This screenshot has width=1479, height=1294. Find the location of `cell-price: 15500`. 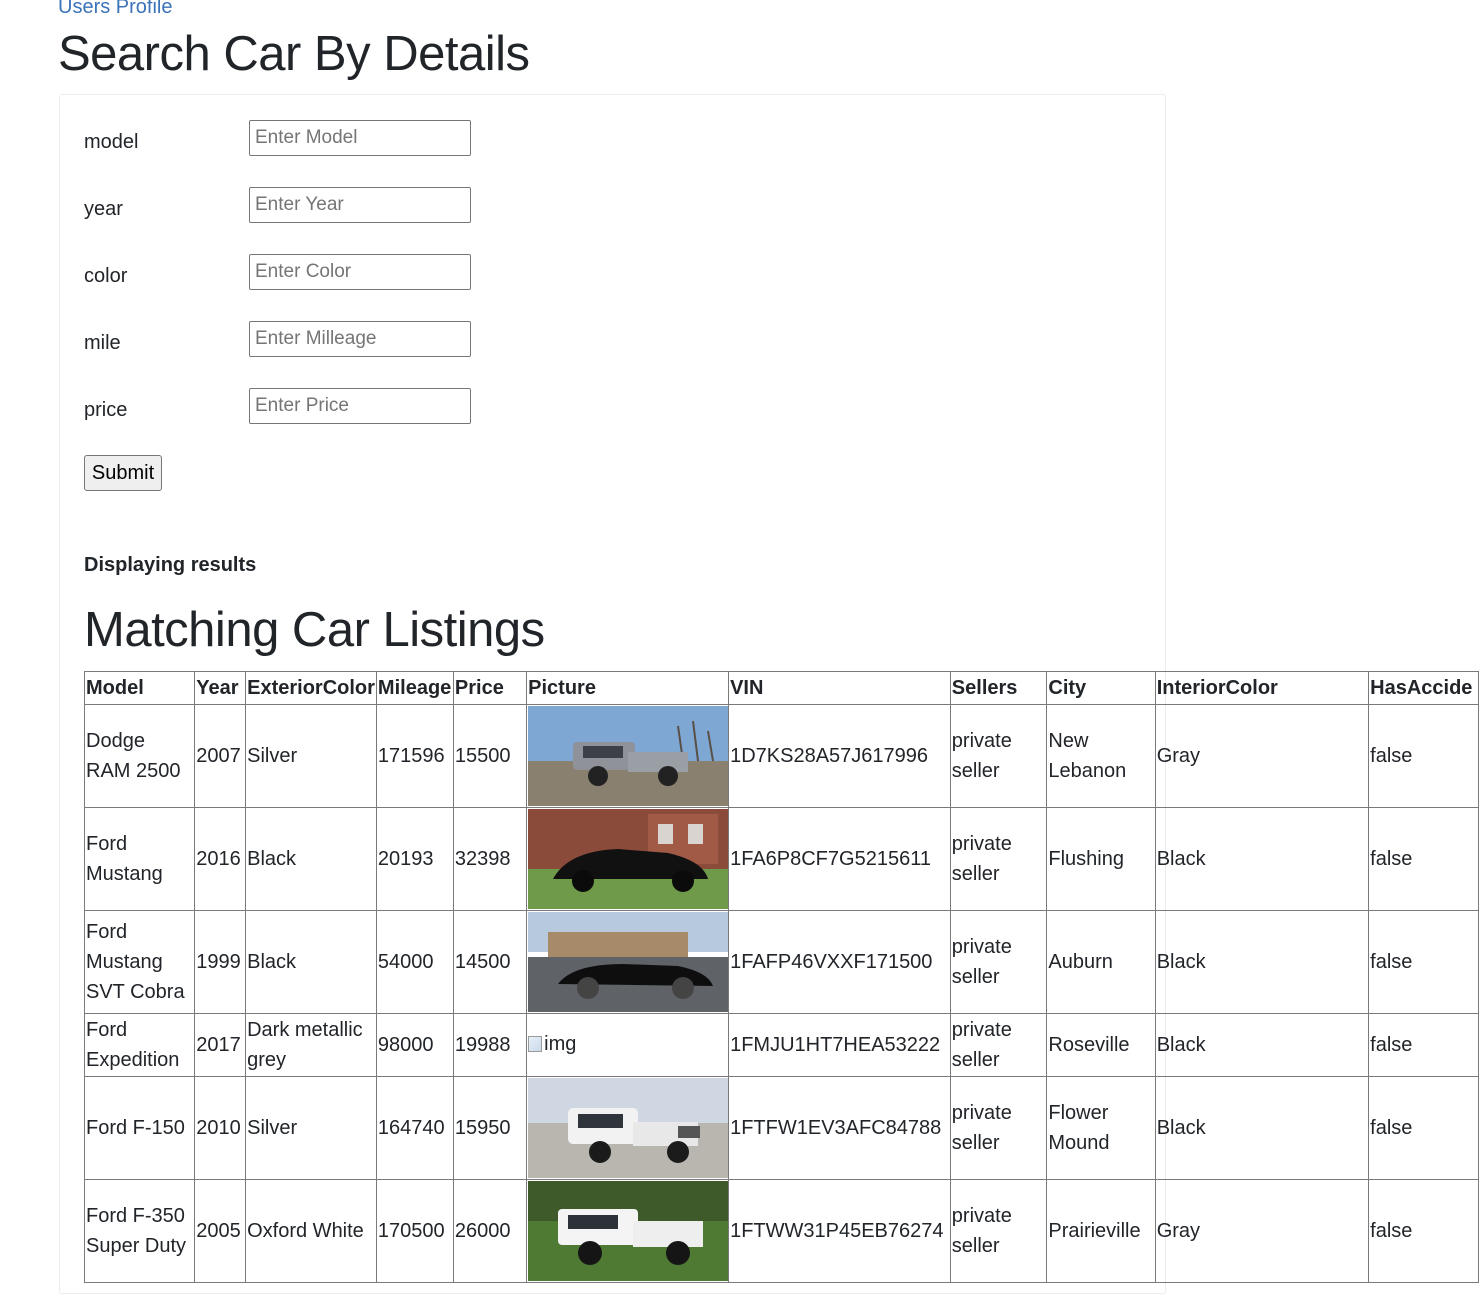

cell-price: 15500 is located at coordinates (490, 756).